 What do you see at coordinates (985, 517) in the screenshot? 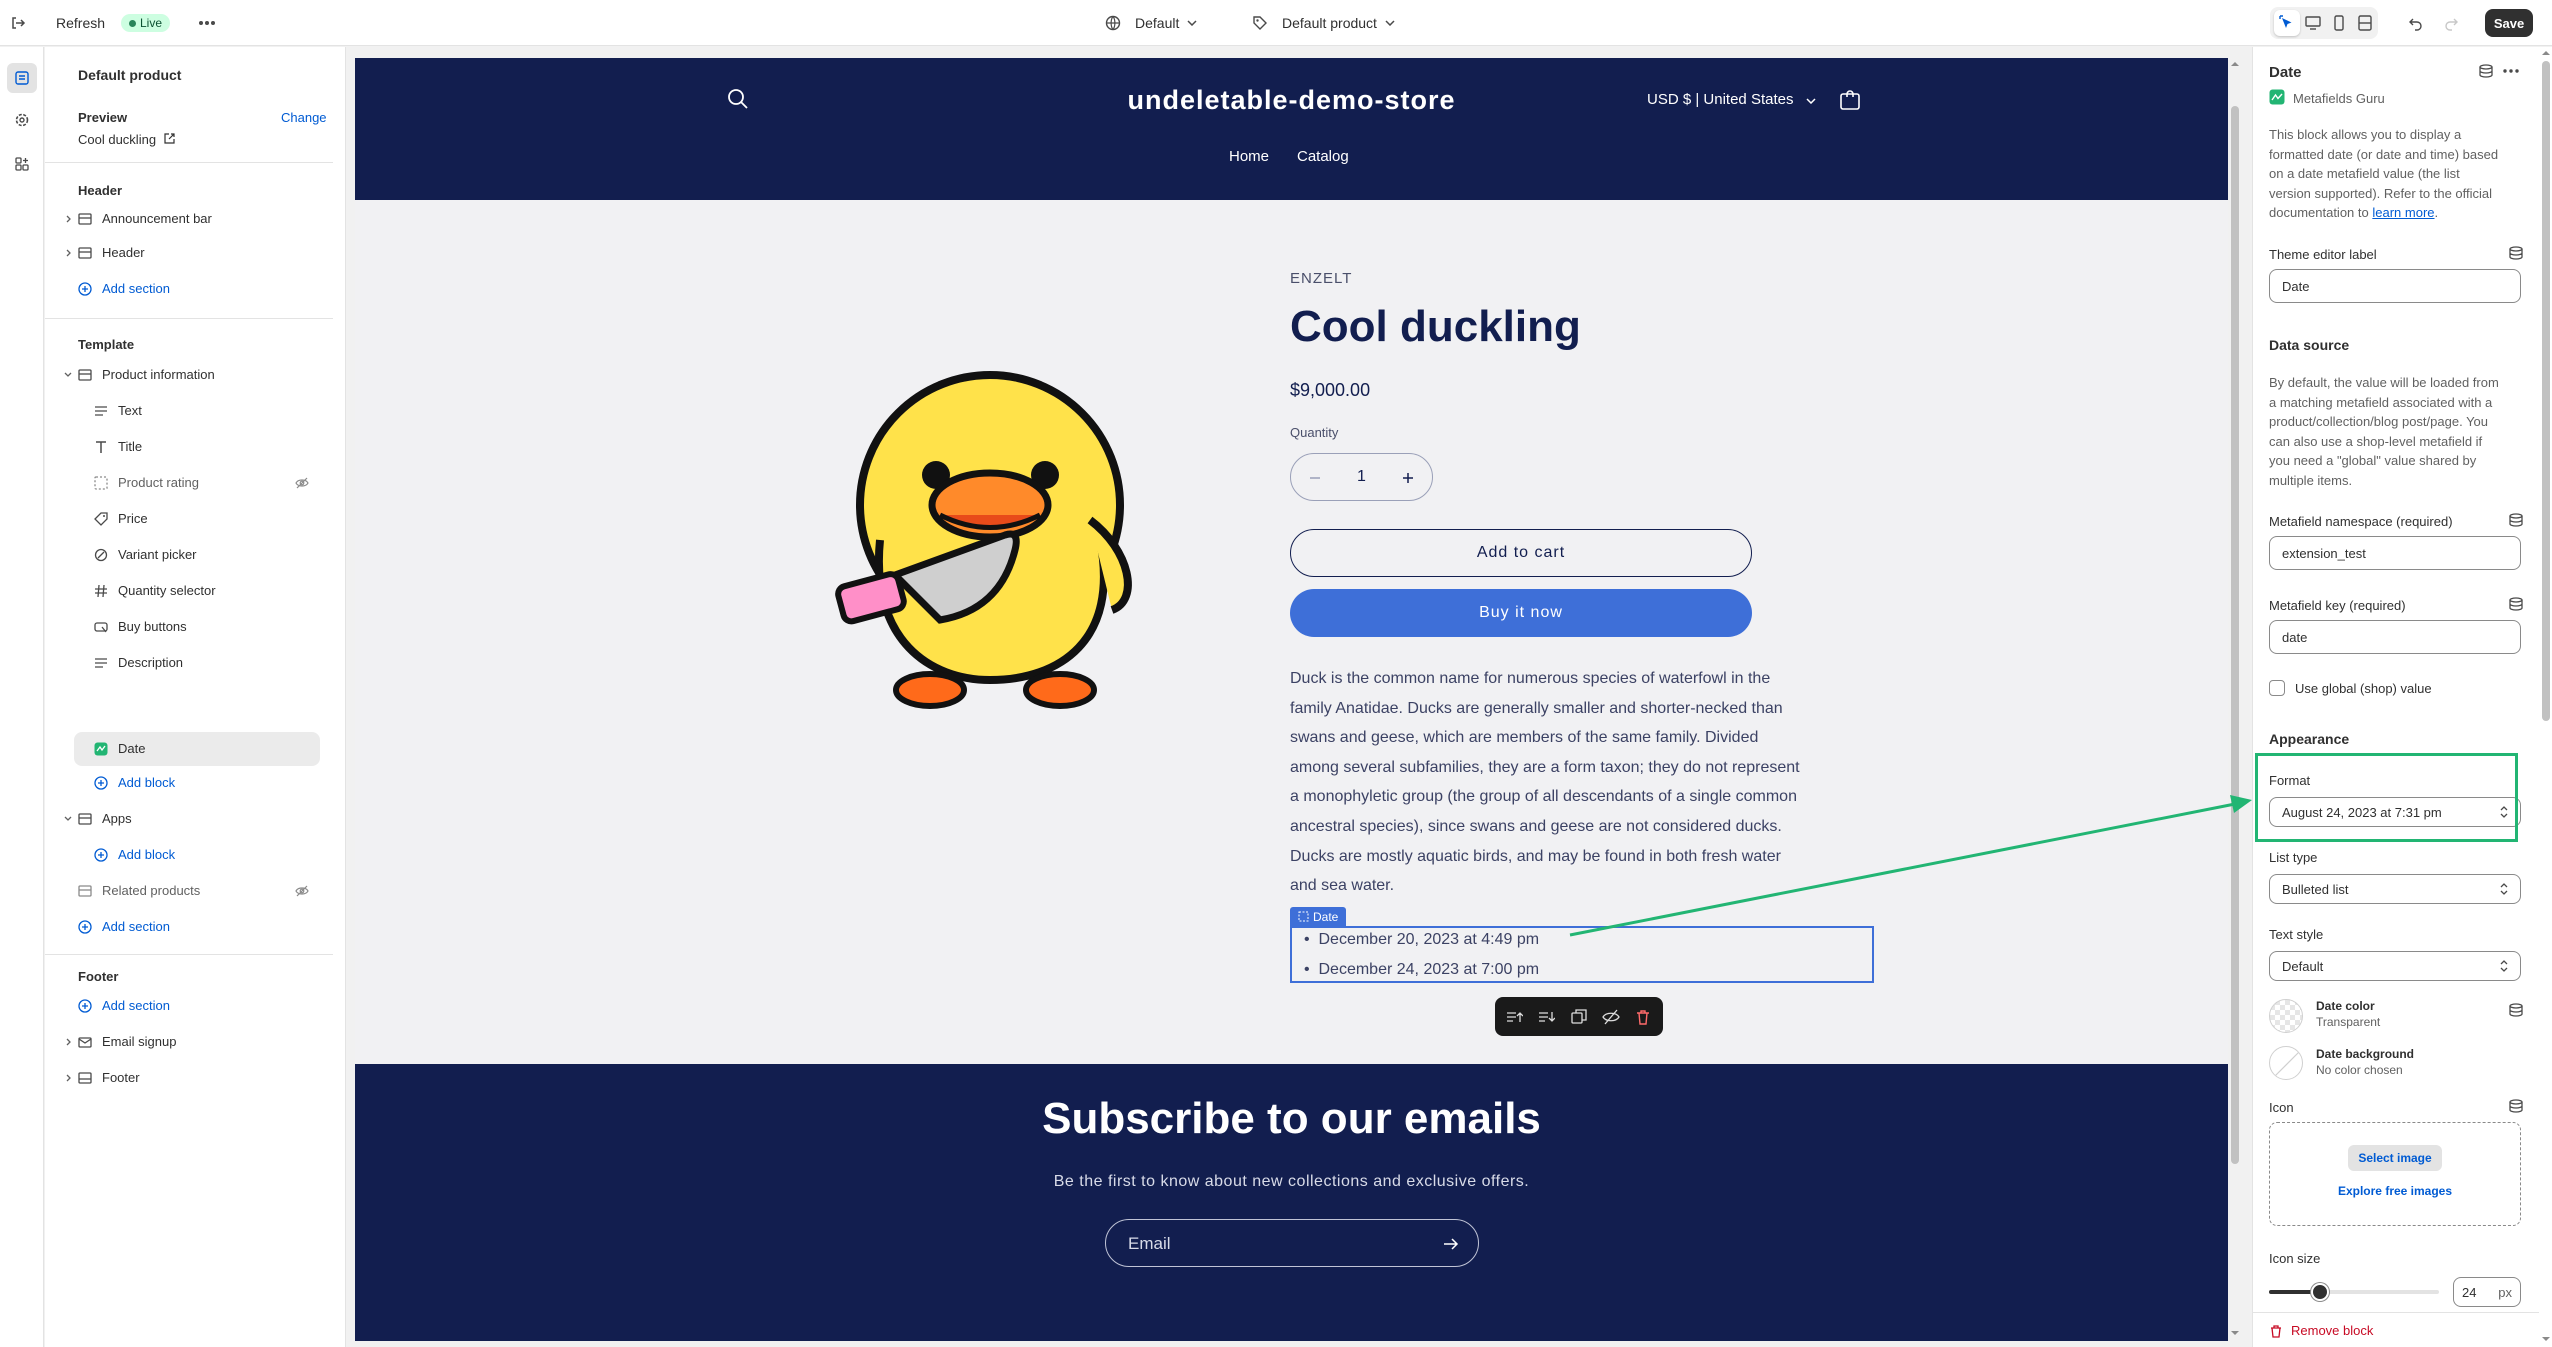
I see `duck-product-image` at bounding box center [985, 517].